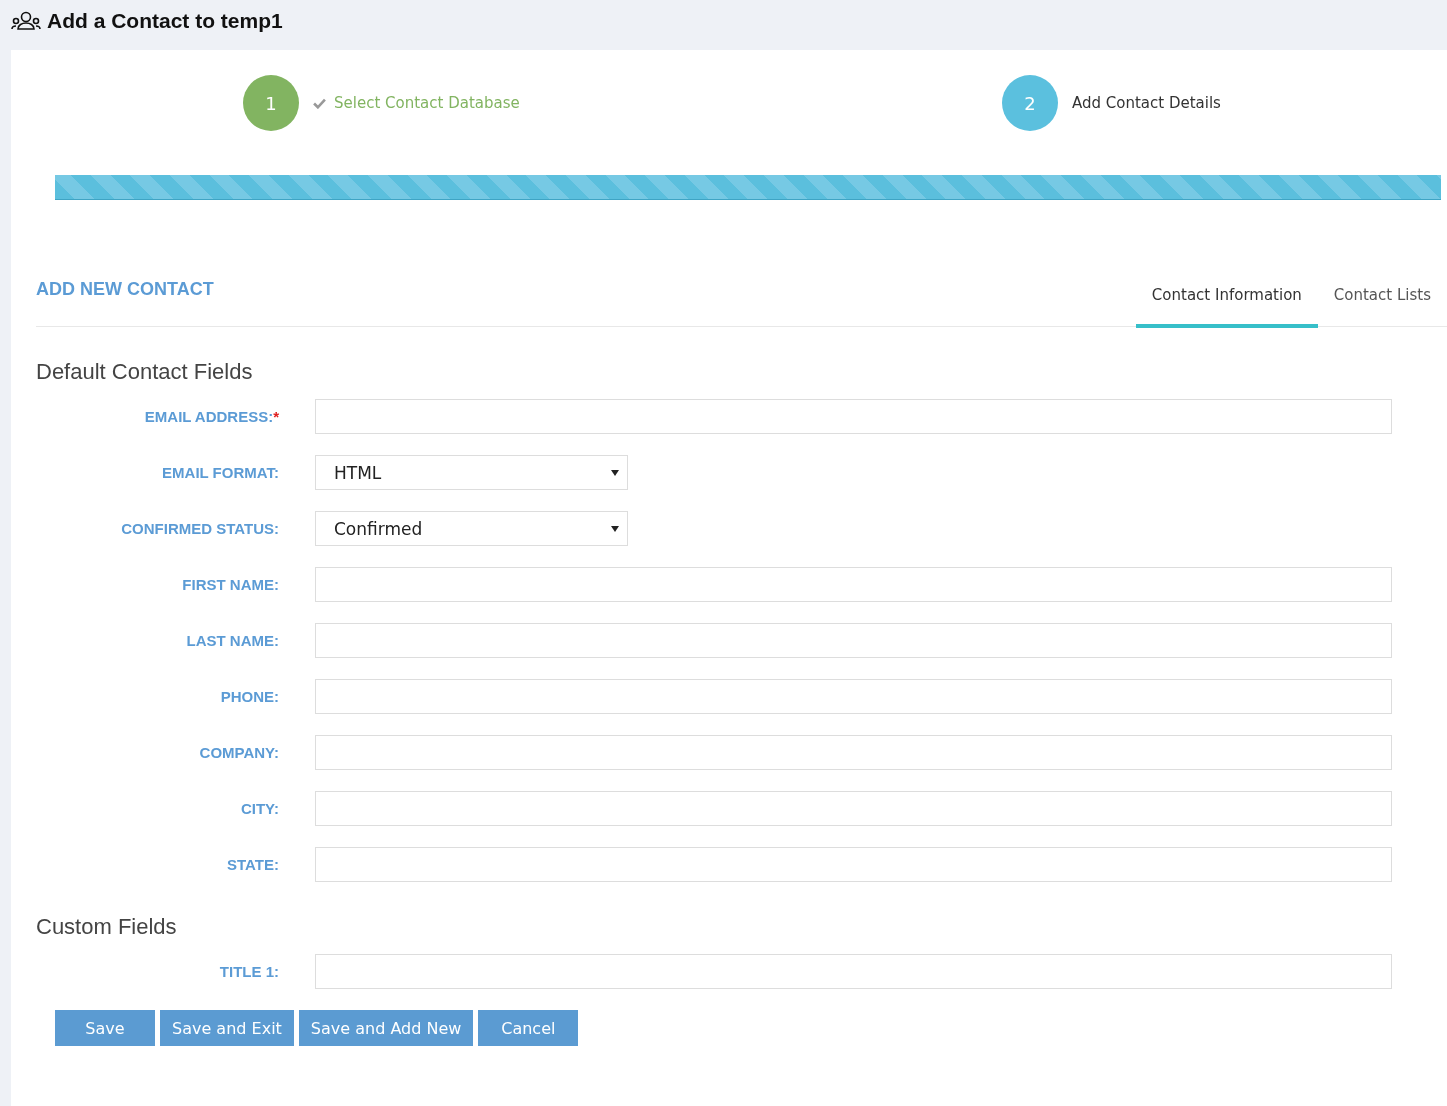  What do you see at coordinates (427, 103) in the screenshot?
I see `step-label: Select Contact Database` at bounding box center [427, 103].